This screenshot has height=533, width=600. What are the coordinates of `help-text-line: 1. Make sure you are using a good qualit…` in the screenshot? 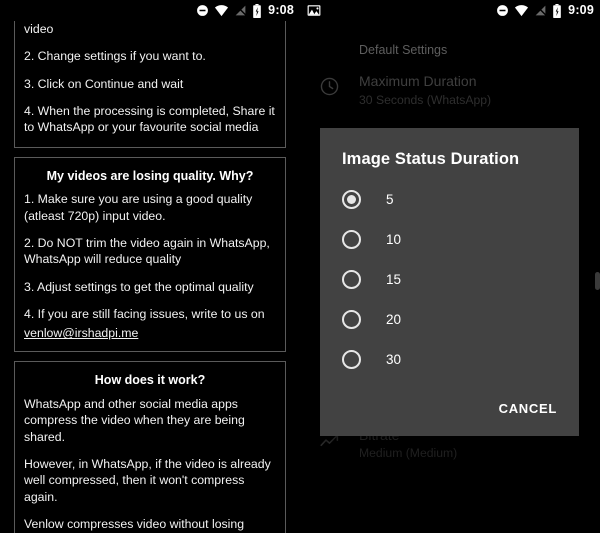 It's located at (138, 207).